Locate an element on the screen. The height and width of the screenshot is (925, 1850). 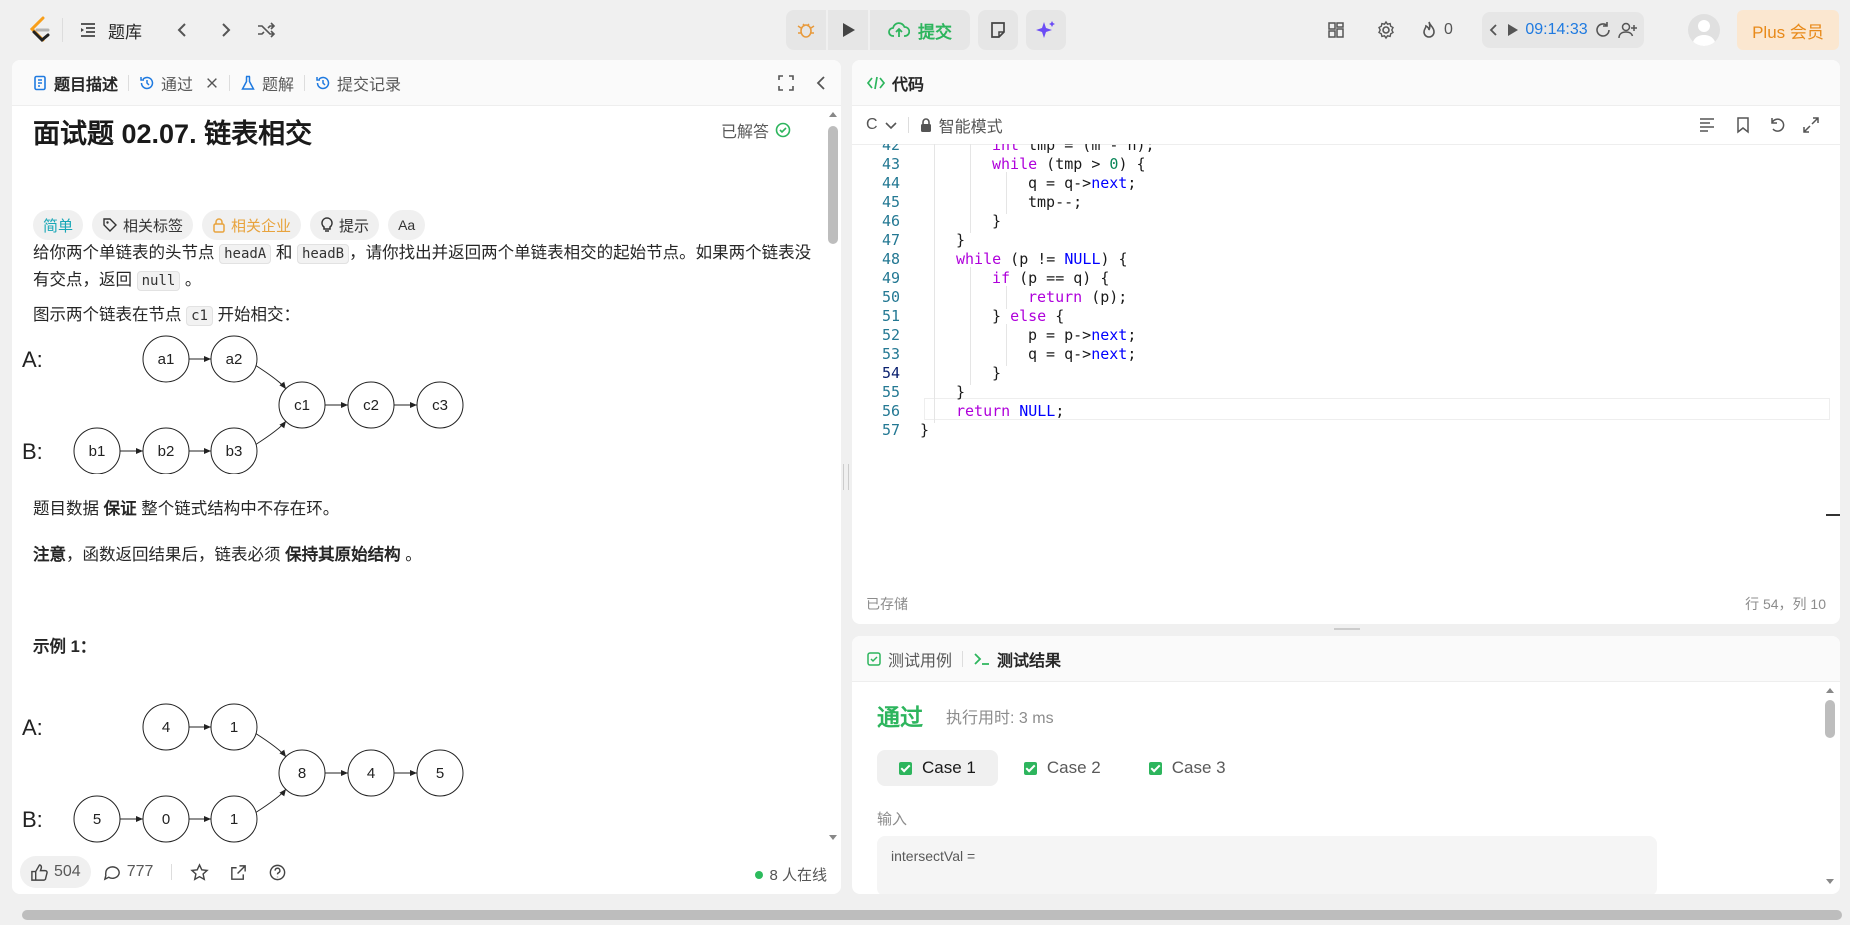
case-tab-1: Case 1 is located at coordinates (937, 768).